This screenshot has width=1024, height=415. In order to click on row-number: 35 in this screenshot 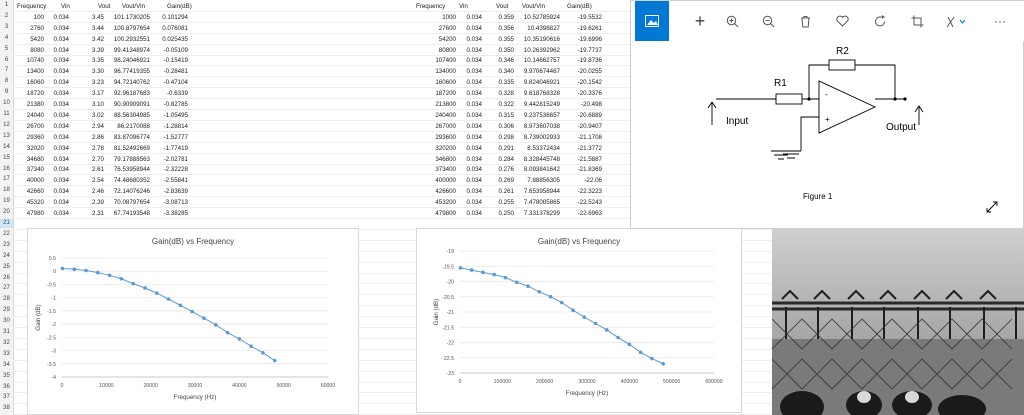, I will do `click(6, 376)`.